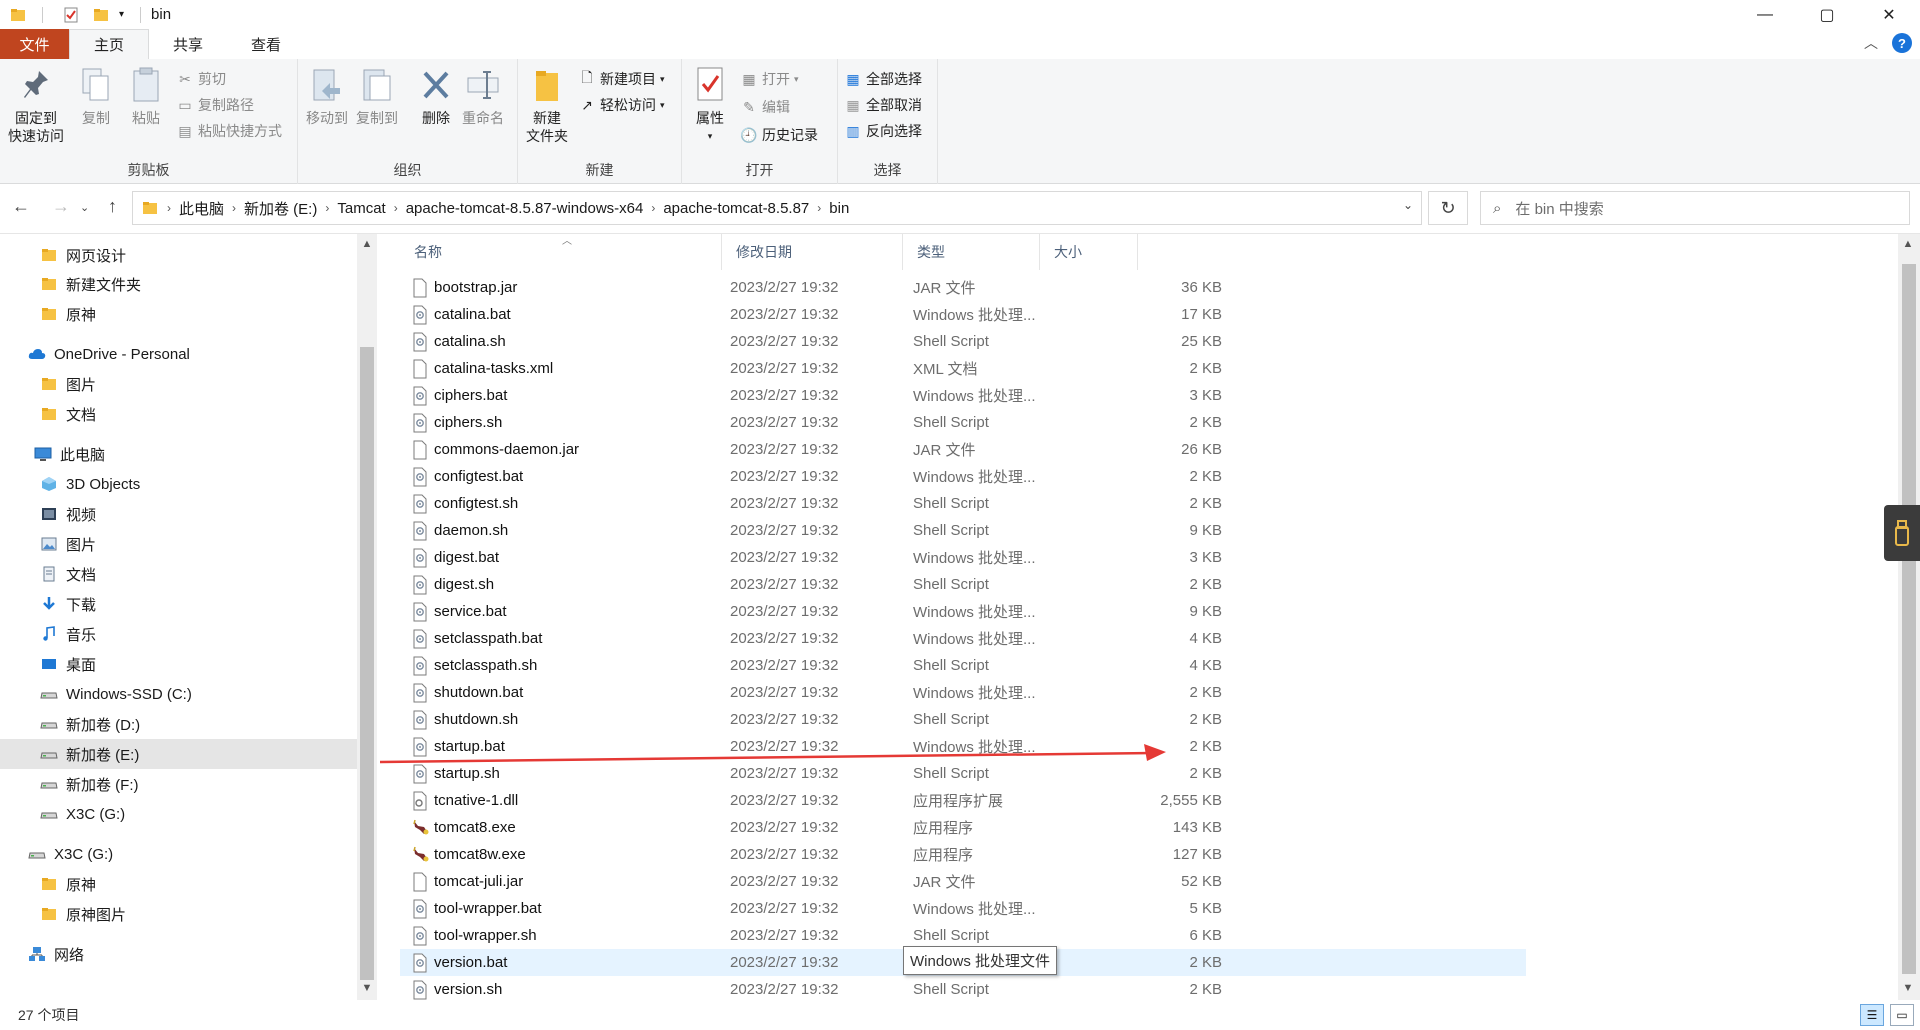  What do you see at coordinates (34, 44) in the screenshot?
I see `tab-file: 文件` at bounding box center [34, 44].